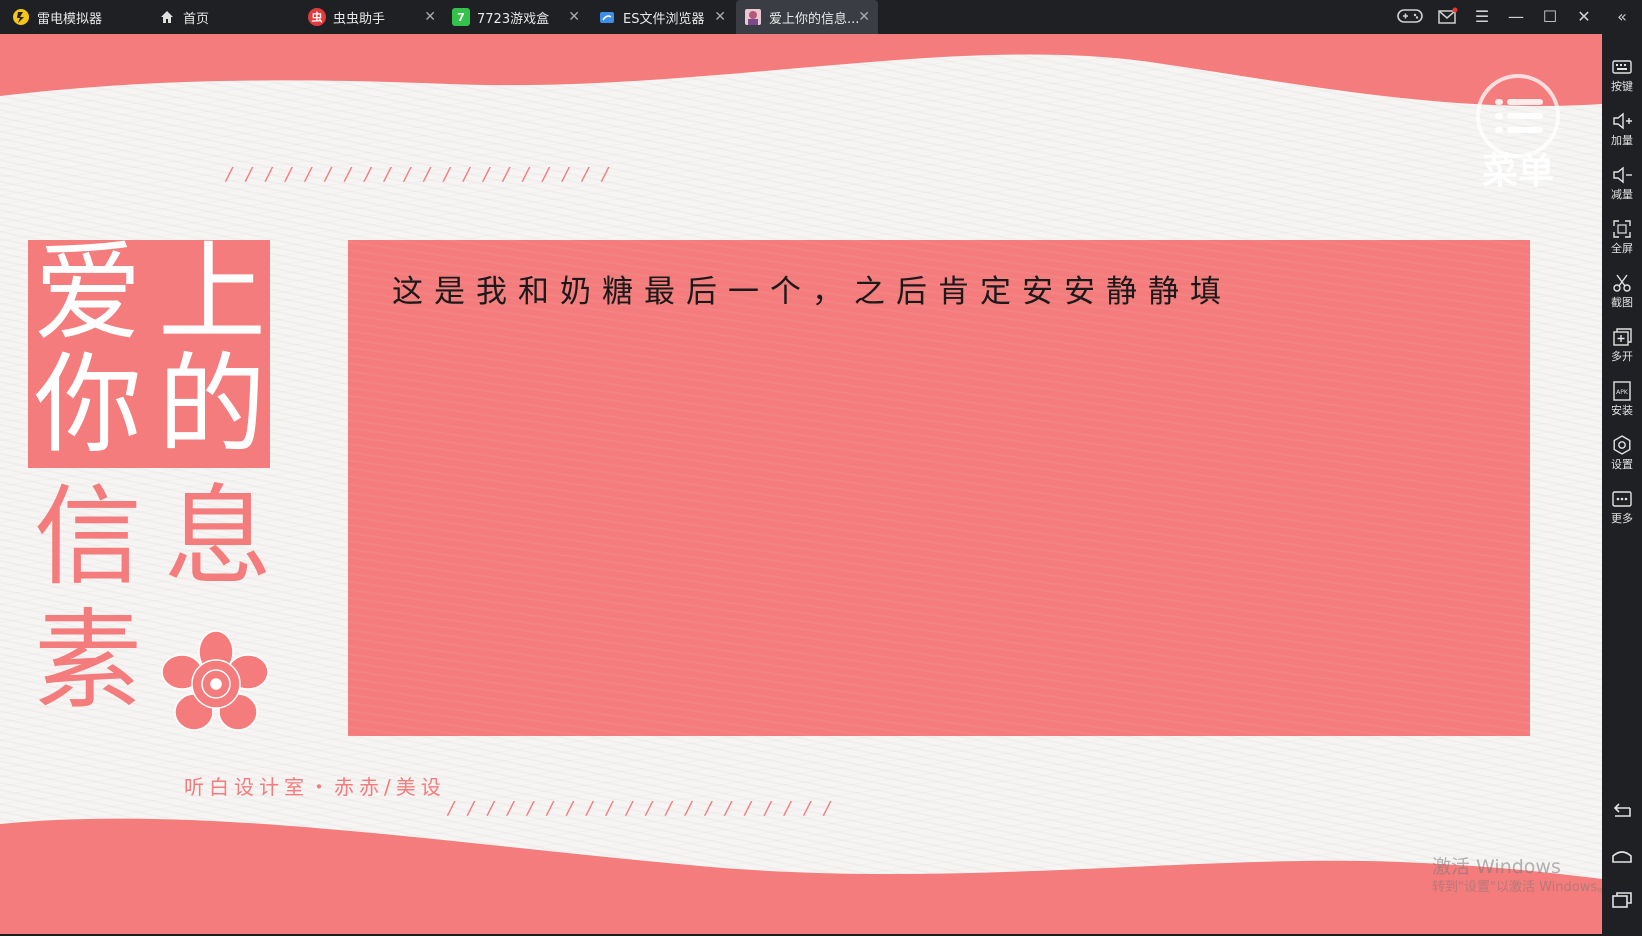  I want to click on tab-7723: 7 7723游戏盒 ✕, so click(520, 17).